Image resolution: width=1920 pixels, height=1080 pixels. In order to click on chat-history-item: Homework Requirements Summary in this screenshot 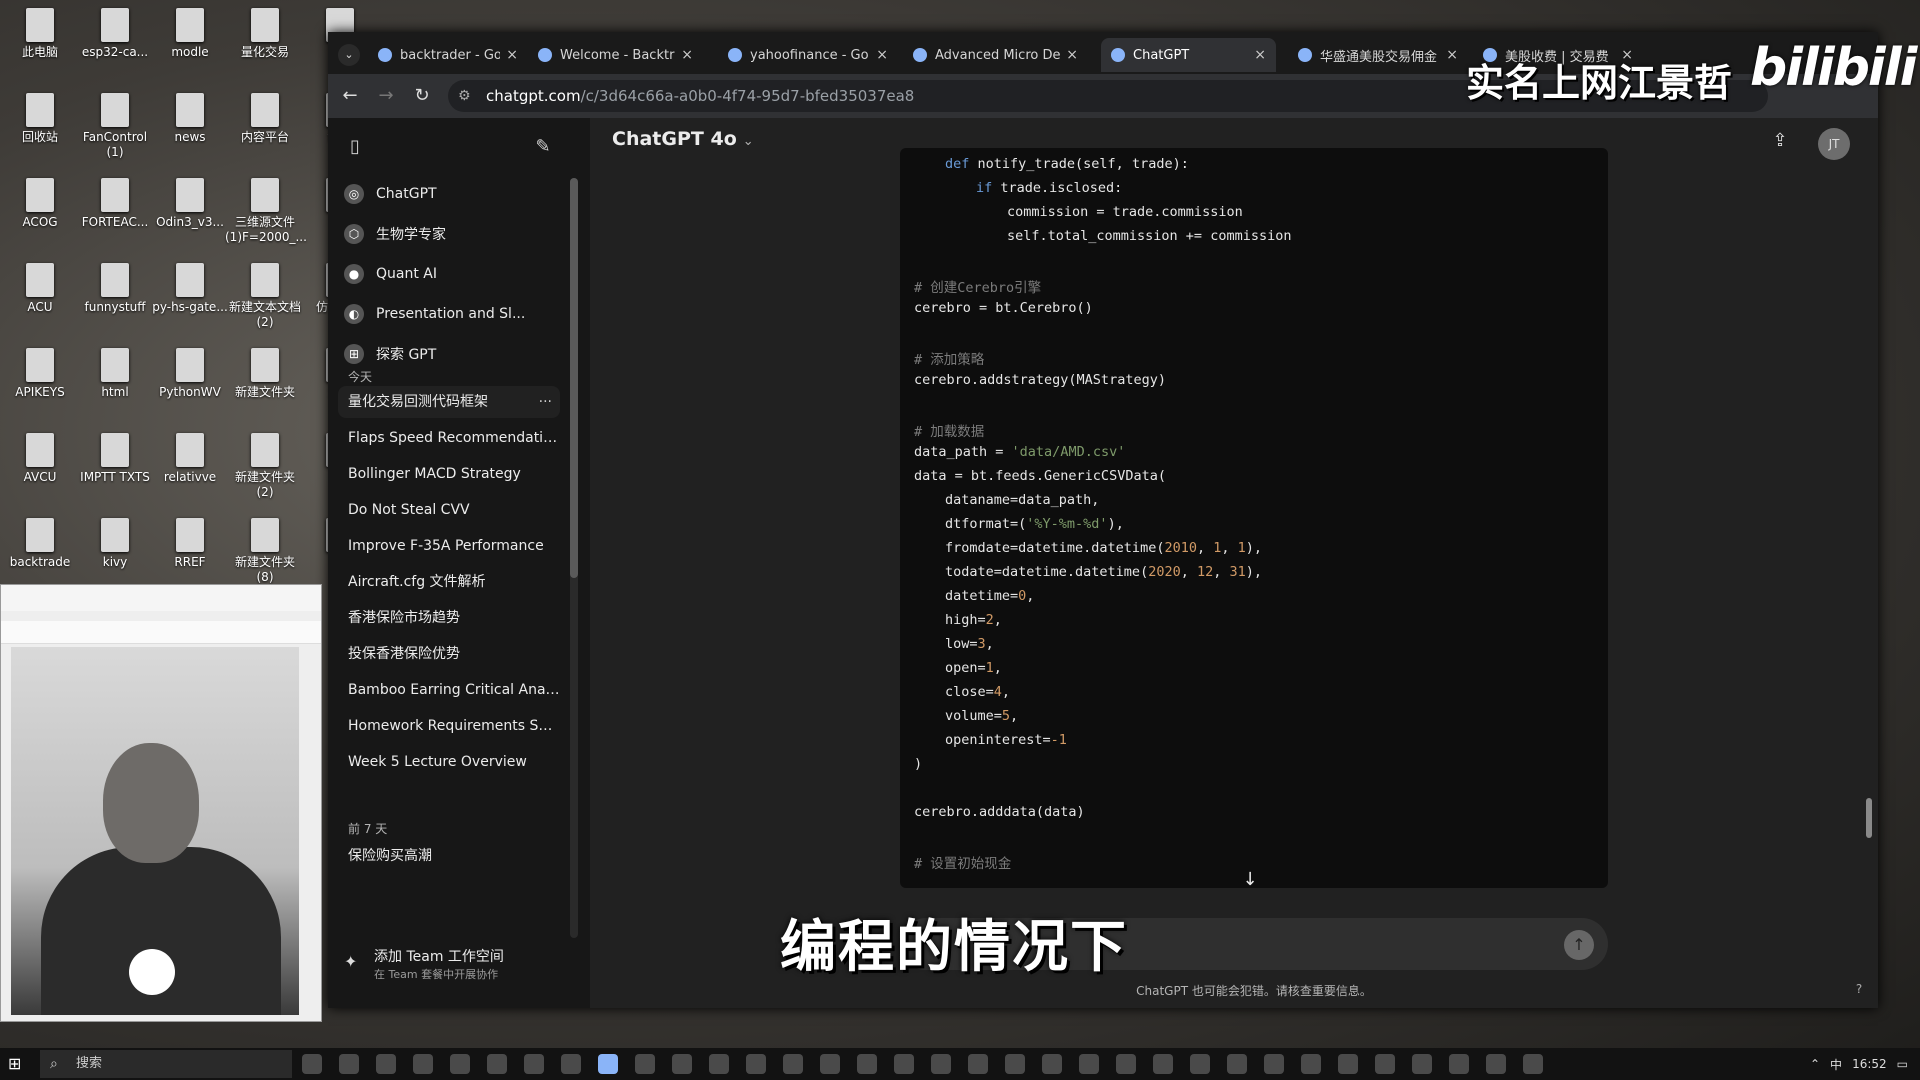, I will do `click(449, 726)`.